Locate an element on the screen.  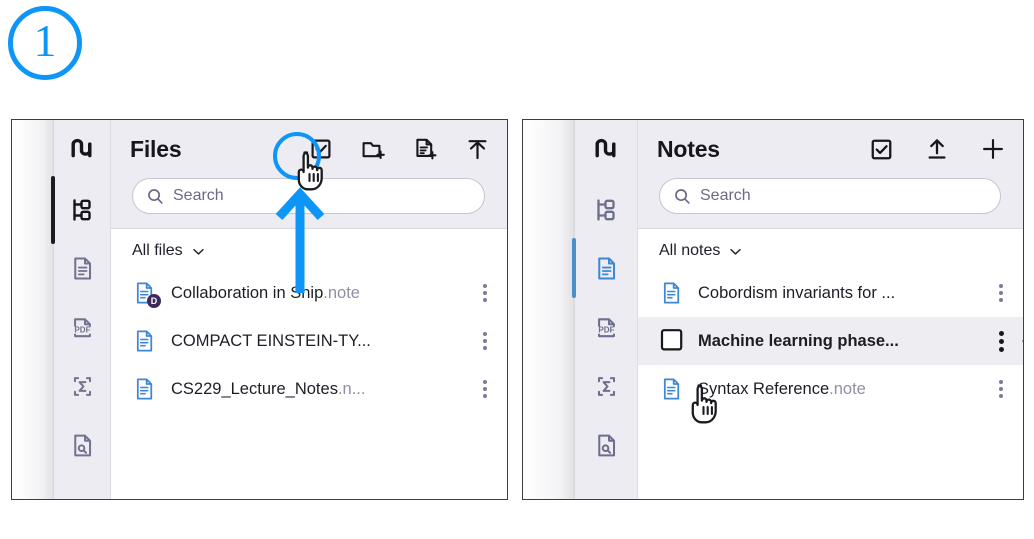
notes-header: Notes Search is located at coordinates (830, 174).